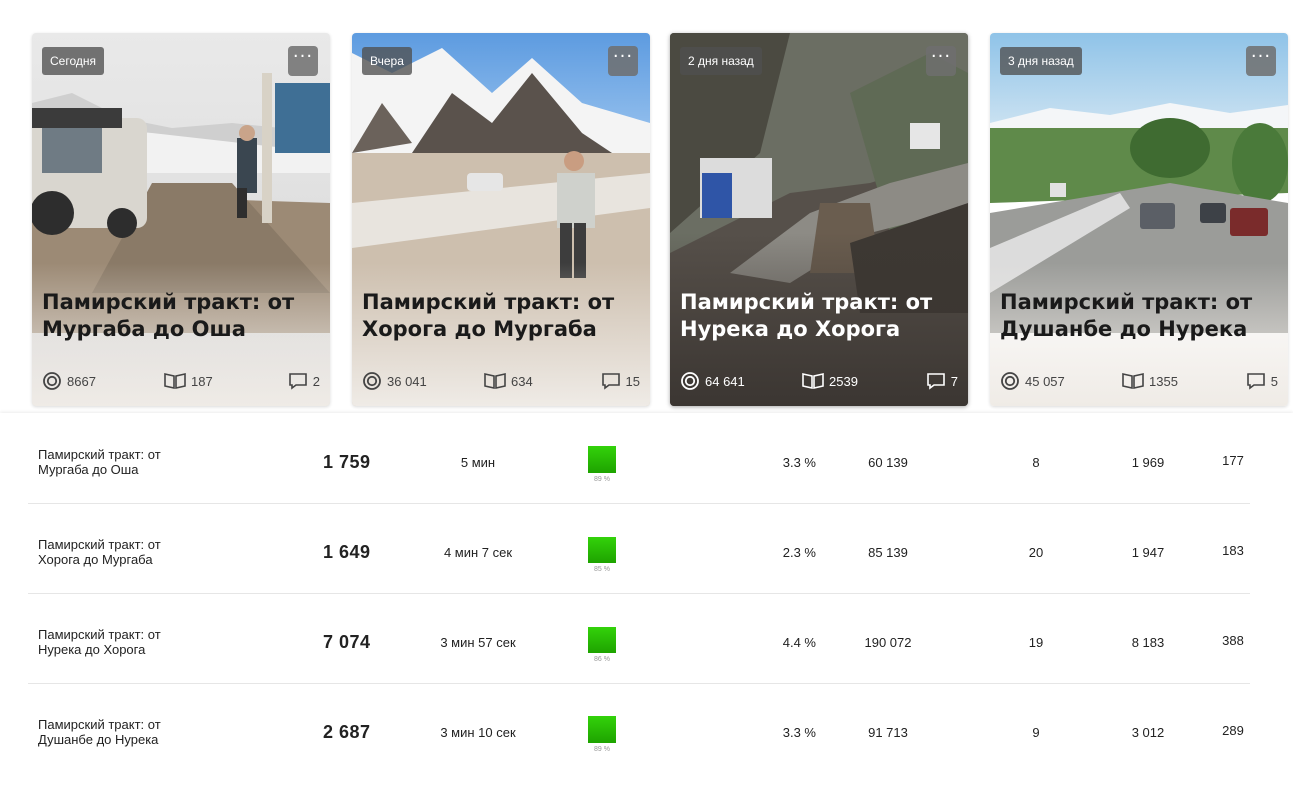 Image resolution: width=1293 pixels, height=791 pixels. Describe the element at coordinates (1148, 732) in the screenshot. I see `row-clicks: 3 012` at that location.